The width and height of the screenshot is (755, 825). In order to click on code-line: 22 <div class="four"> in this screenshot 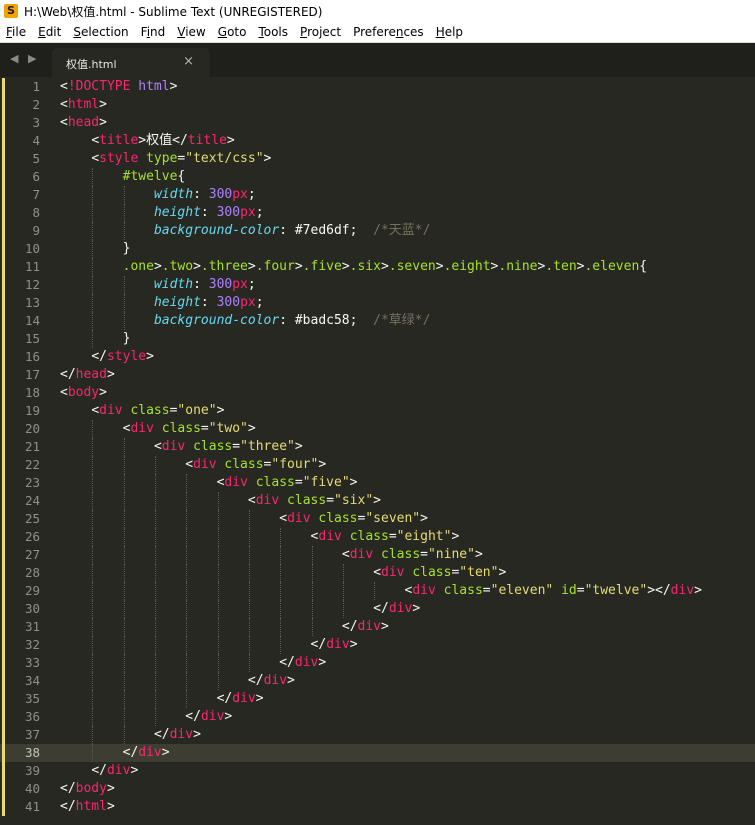, I will do `click(377, 465)`.